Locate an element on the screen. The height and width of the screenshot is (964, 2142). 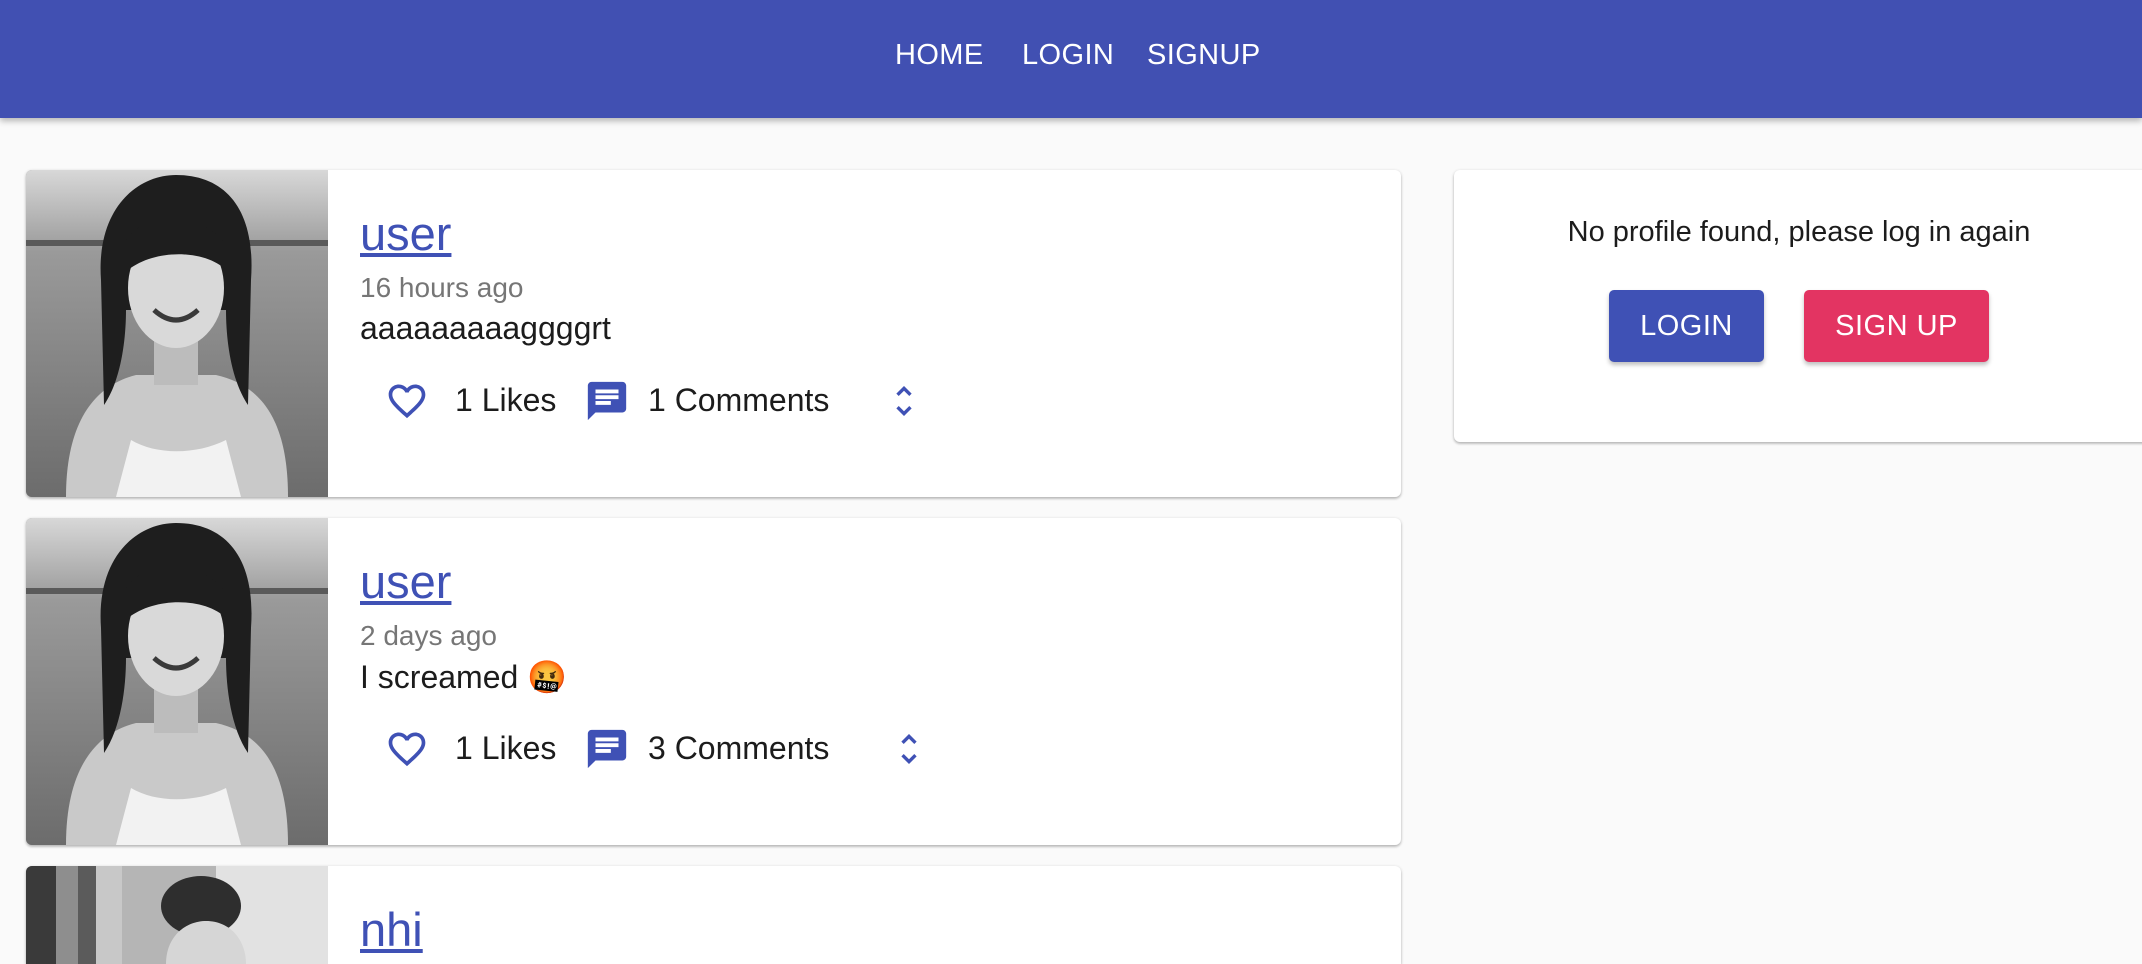
comments-count: 3 Comments is located at coordinates (739, 748).